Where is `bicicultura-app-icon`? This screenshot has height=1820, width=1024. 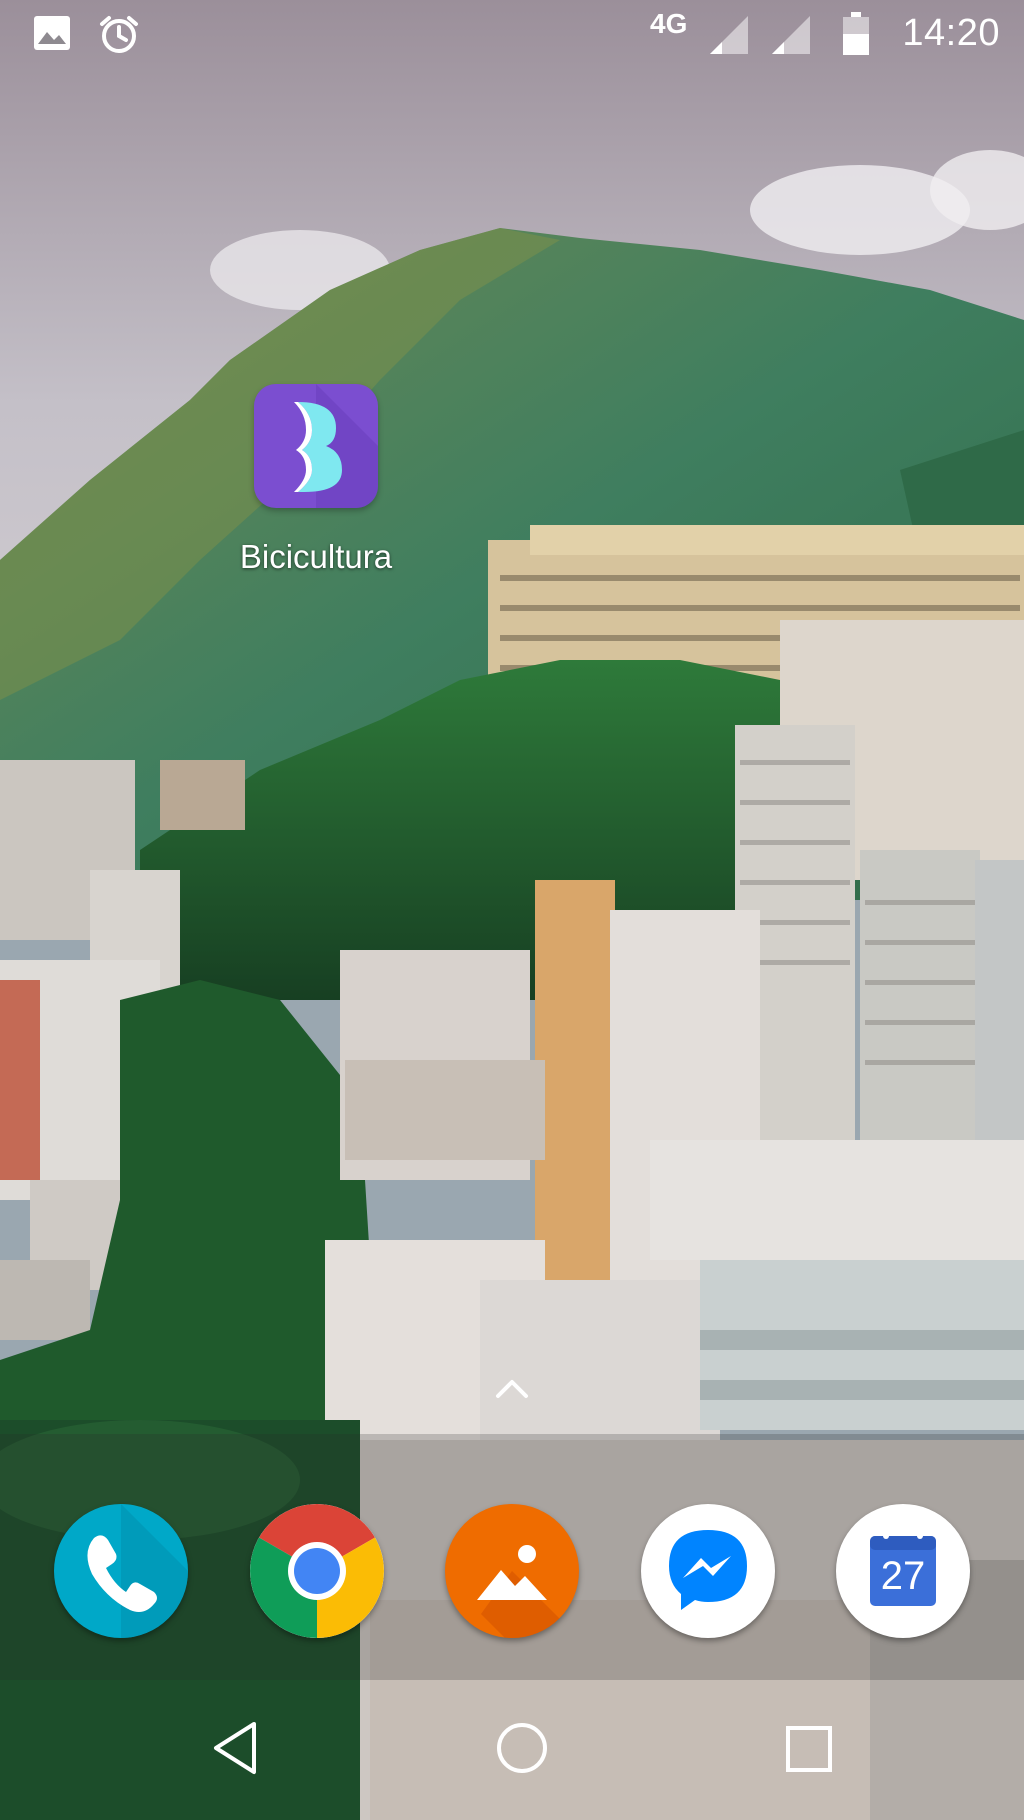
bicicultura-app-icon is located at coordinates (316, 446).